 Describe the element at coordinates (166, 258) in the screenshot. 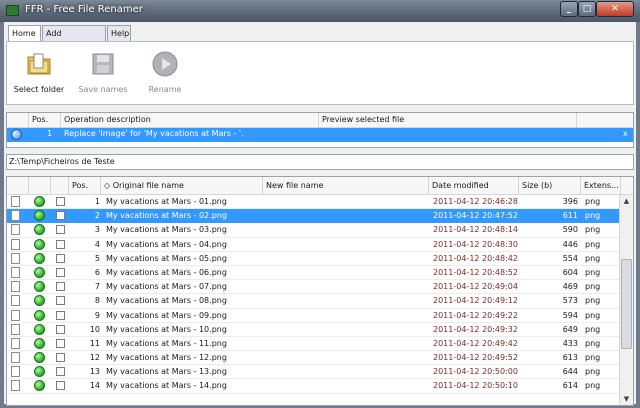

I see `original-file-name: My vacations at Mars - 05.png` at that location.